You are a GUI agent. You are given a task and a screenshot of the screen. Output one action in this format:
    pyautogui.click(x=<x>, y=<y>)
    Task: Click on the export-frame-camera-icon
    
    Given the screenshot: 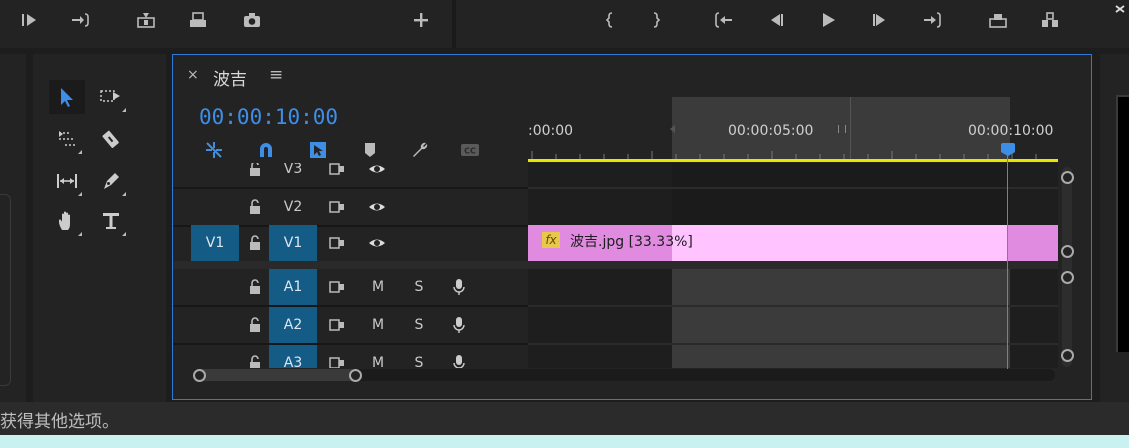 What is the action you would take?
    pyautogui.click(x=252, y=20)
    